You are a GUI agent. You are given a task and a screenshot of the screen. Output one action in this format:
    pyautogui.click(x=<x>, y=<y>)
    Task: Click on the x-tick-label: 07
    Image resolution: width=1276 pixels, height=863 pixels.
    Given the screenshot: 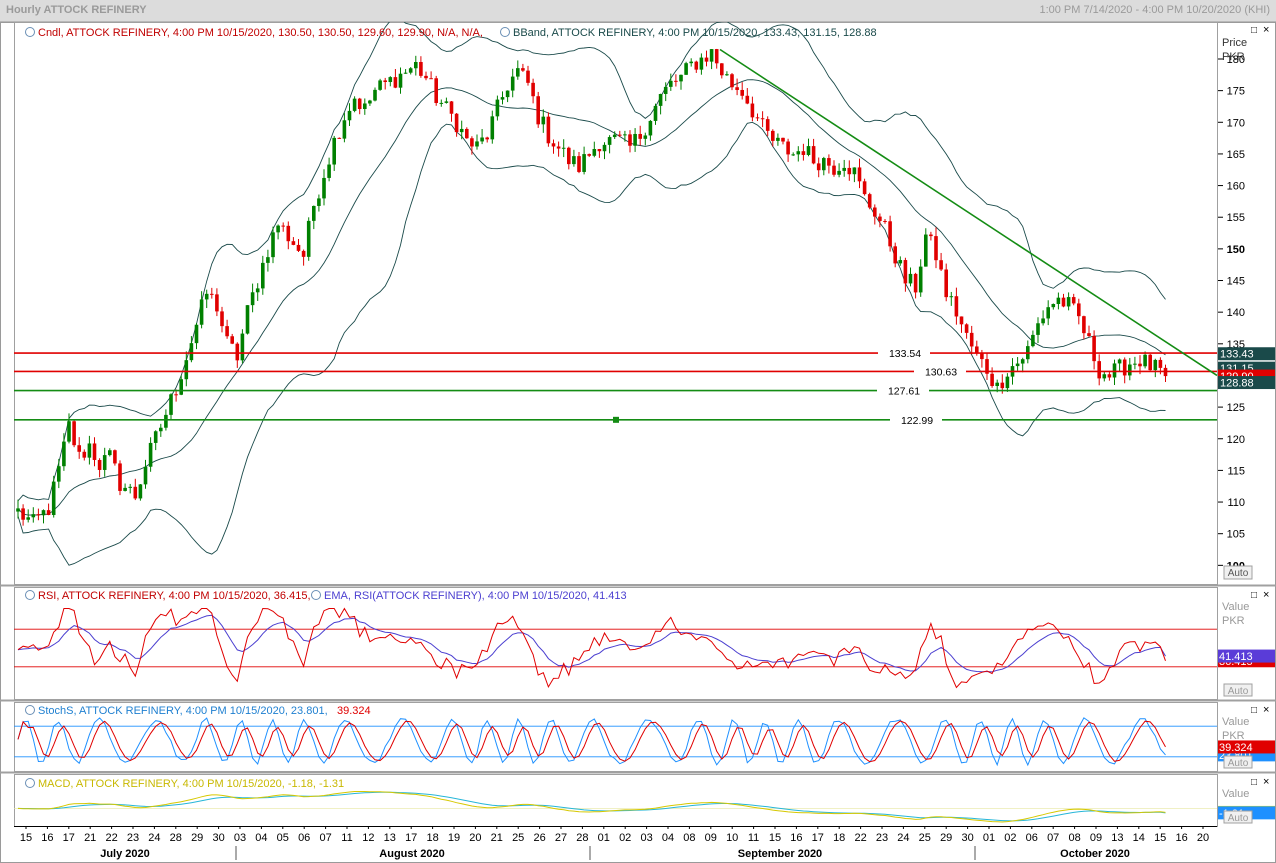 What is the action you would take?
    pyautogui.click(x=1053, y=838)
    